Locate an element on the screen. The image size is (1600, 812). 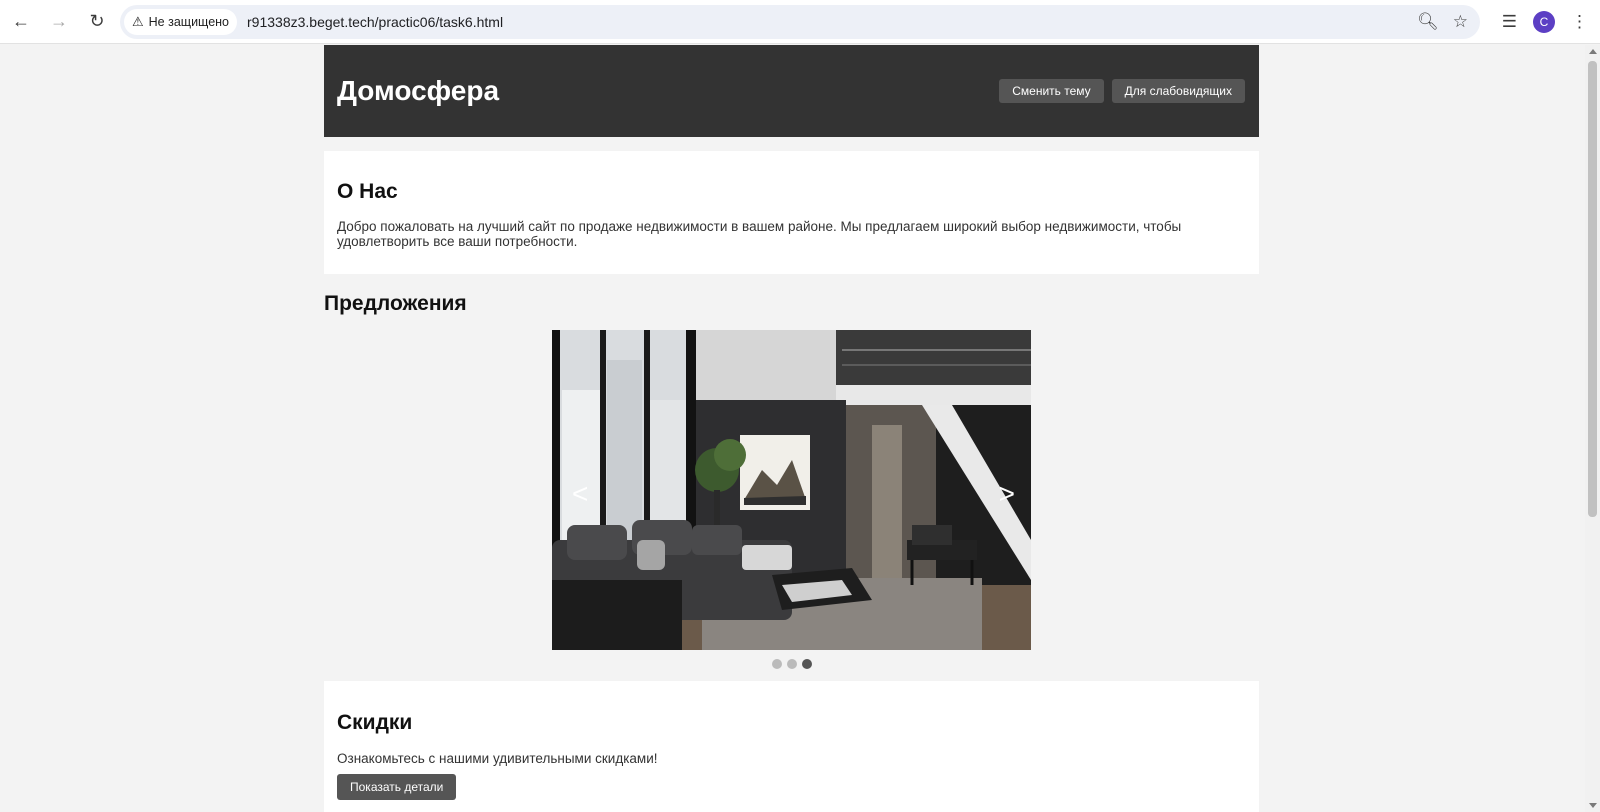
security-label: Не защищено is located at coordinates (189, 22).